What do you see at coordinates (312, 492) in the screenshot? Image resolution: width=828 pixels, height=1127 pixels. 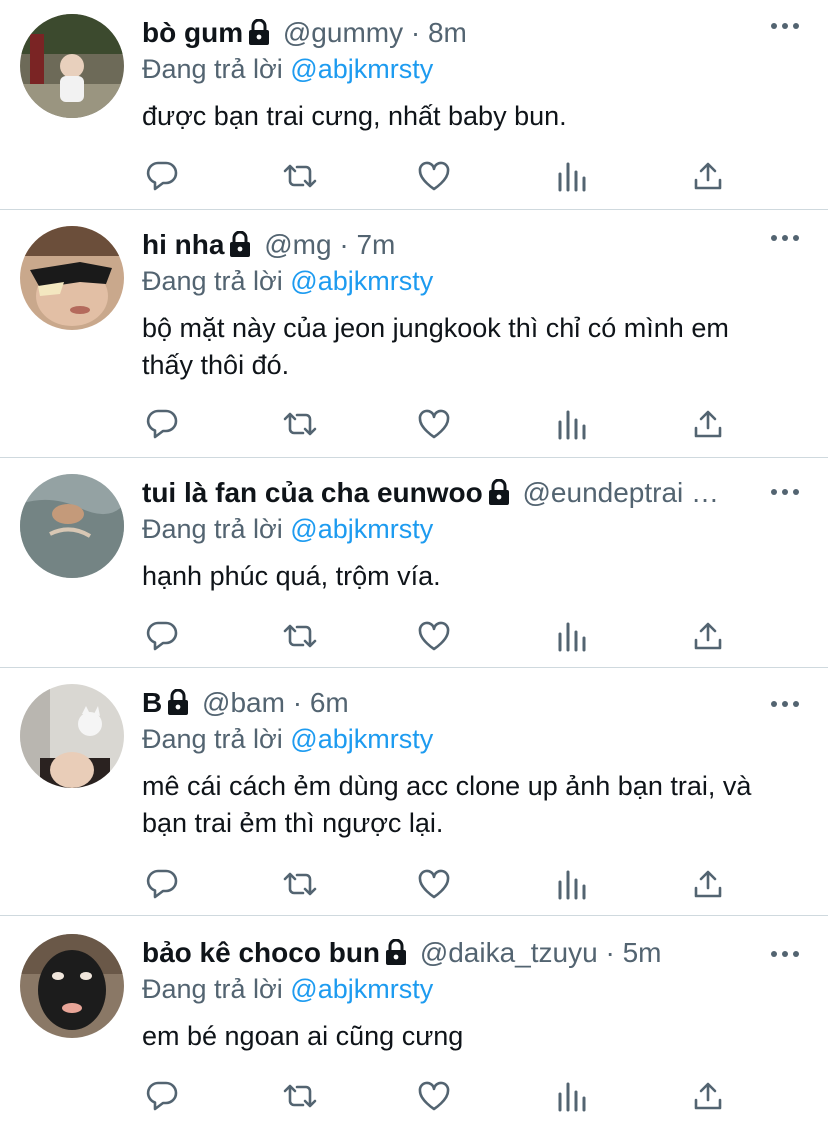 I see `display-name: tui là fan của cha eunwoo` at bounding box center [312, 492].